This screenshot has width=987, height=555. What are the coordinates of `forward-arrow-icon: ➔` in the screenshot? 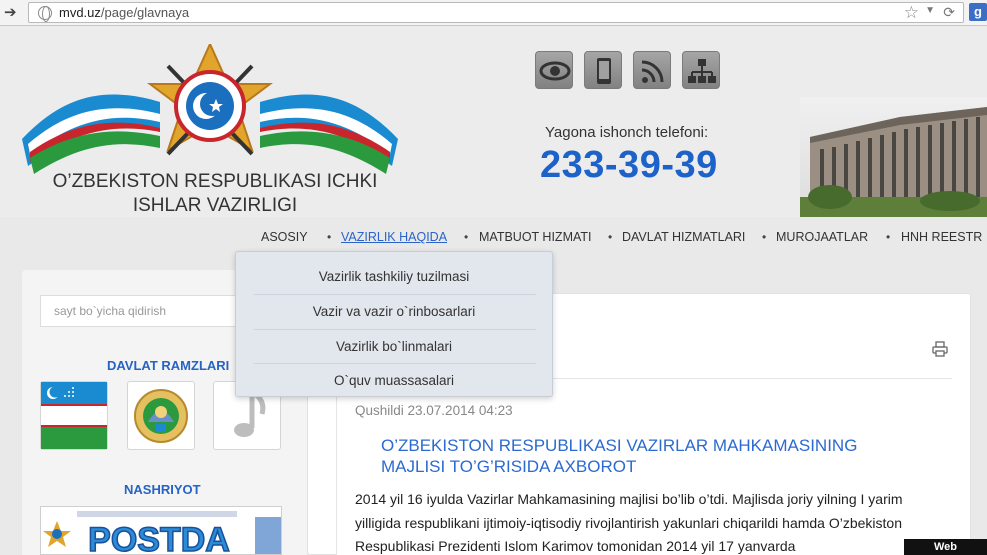 It's located at (14, 13).